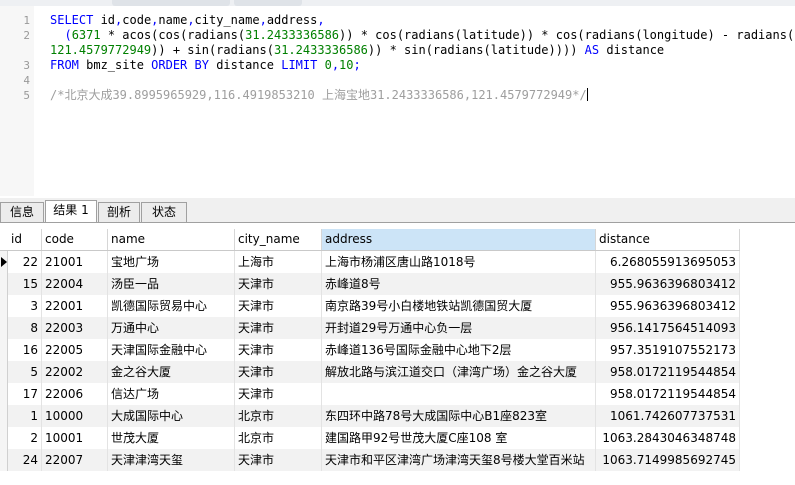  What do you see at coordinates (459, 328) in the screenshot?
I see `cell-address: 开封道29号万通中心负一层` at bounding box center [459, 328].